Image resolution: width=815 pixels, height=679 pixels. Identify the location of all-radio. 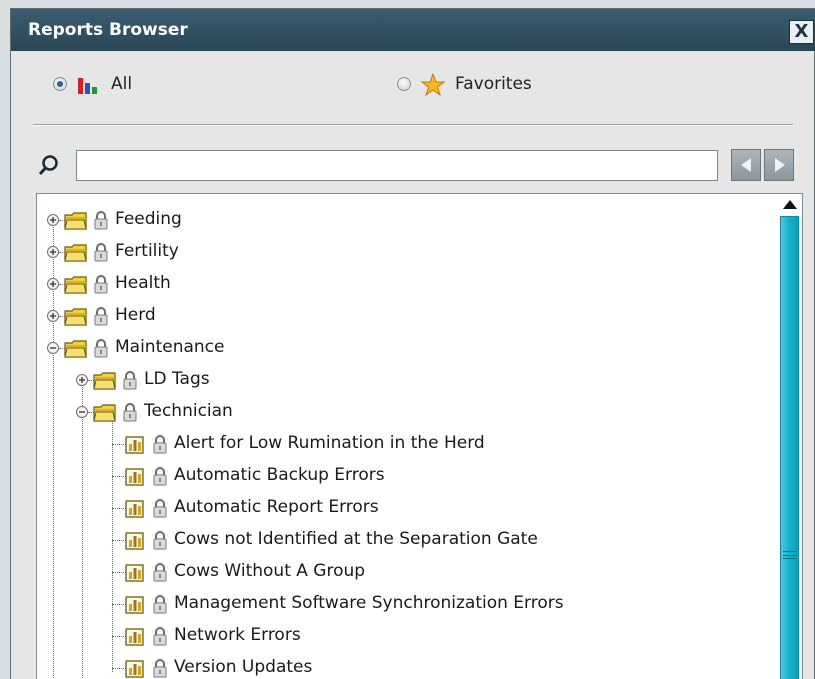
(60, 84).